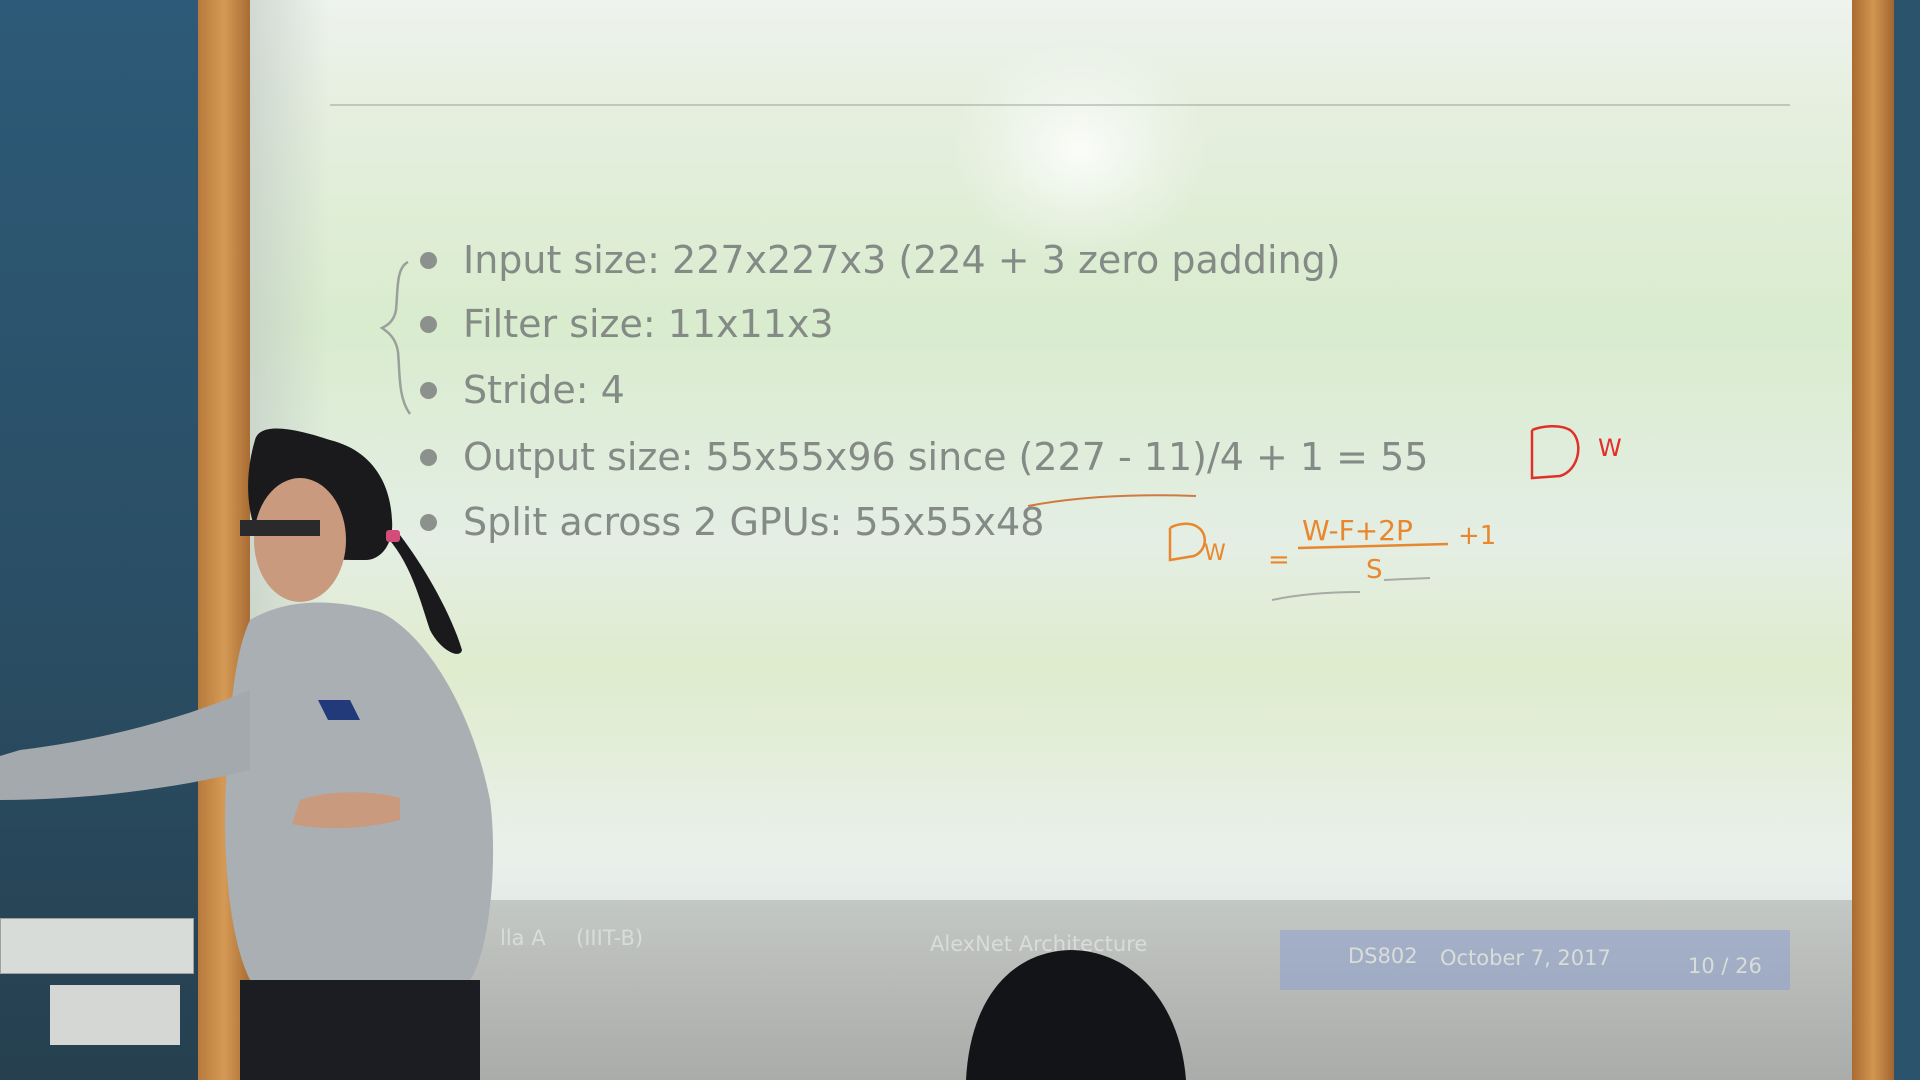 This screenshot has width=1920, height=1080. What do you see at coordinates (300, 540) in the screenshot?
I see `presenter-face` at bounding box center [300, 540].